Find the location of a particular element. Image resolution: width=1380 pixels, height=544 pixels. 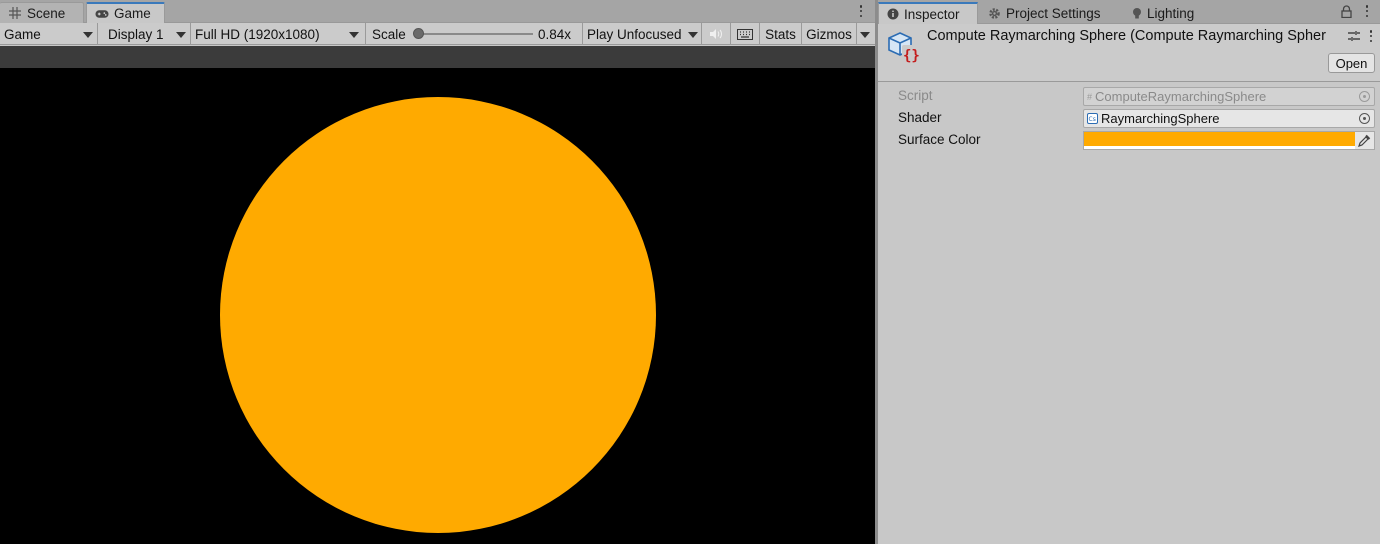

property-row-shader: Shader Cs RaymarchingSphere is located at coordinates (1129, 118).